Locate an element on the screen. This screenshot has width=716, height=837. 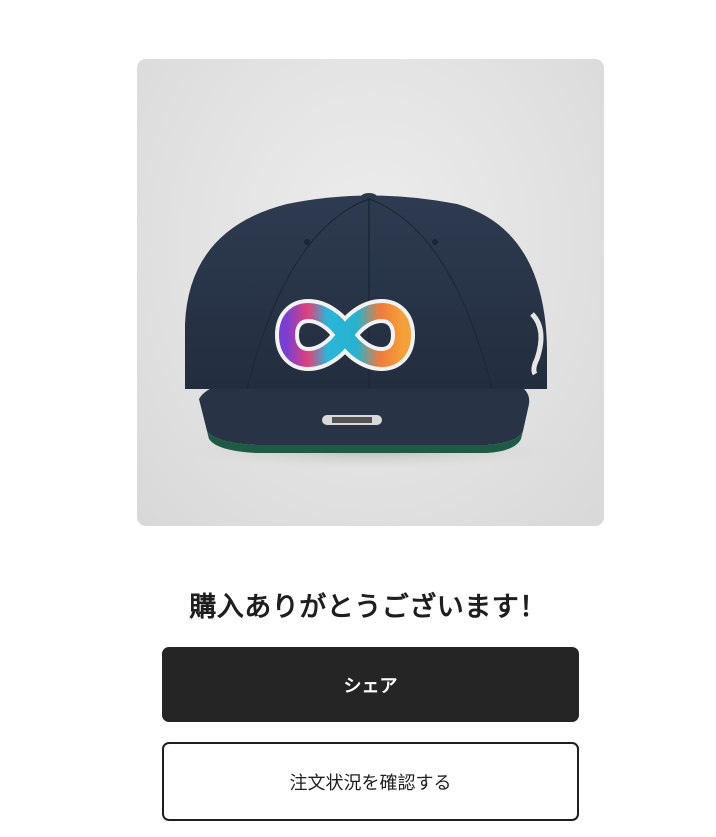
share-button: シェア is located at coordinates (370, 684).